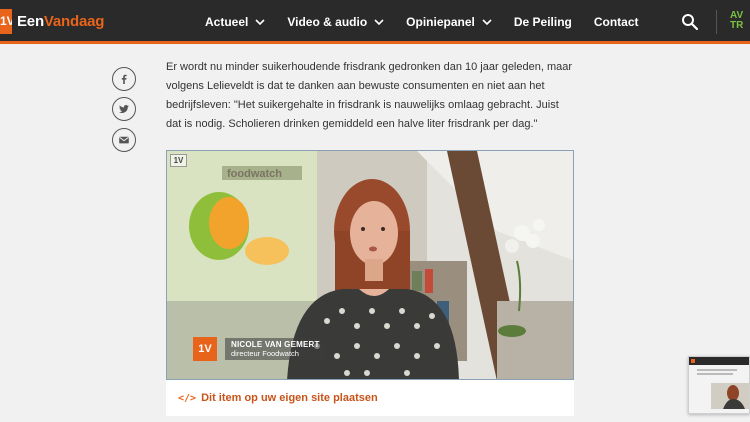 The width and height of the screenshot is (750, 422). I want to click on svg-text: foodwatch, so click(254, 174).